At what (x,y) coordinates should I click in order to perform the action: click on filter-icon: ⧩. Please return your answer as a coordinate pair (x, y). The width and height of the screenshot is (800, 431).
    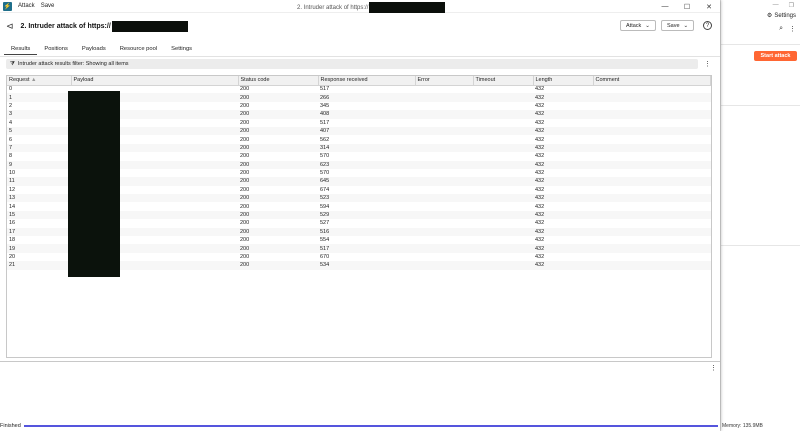
    Looking at the image, I should click on (12, 63).